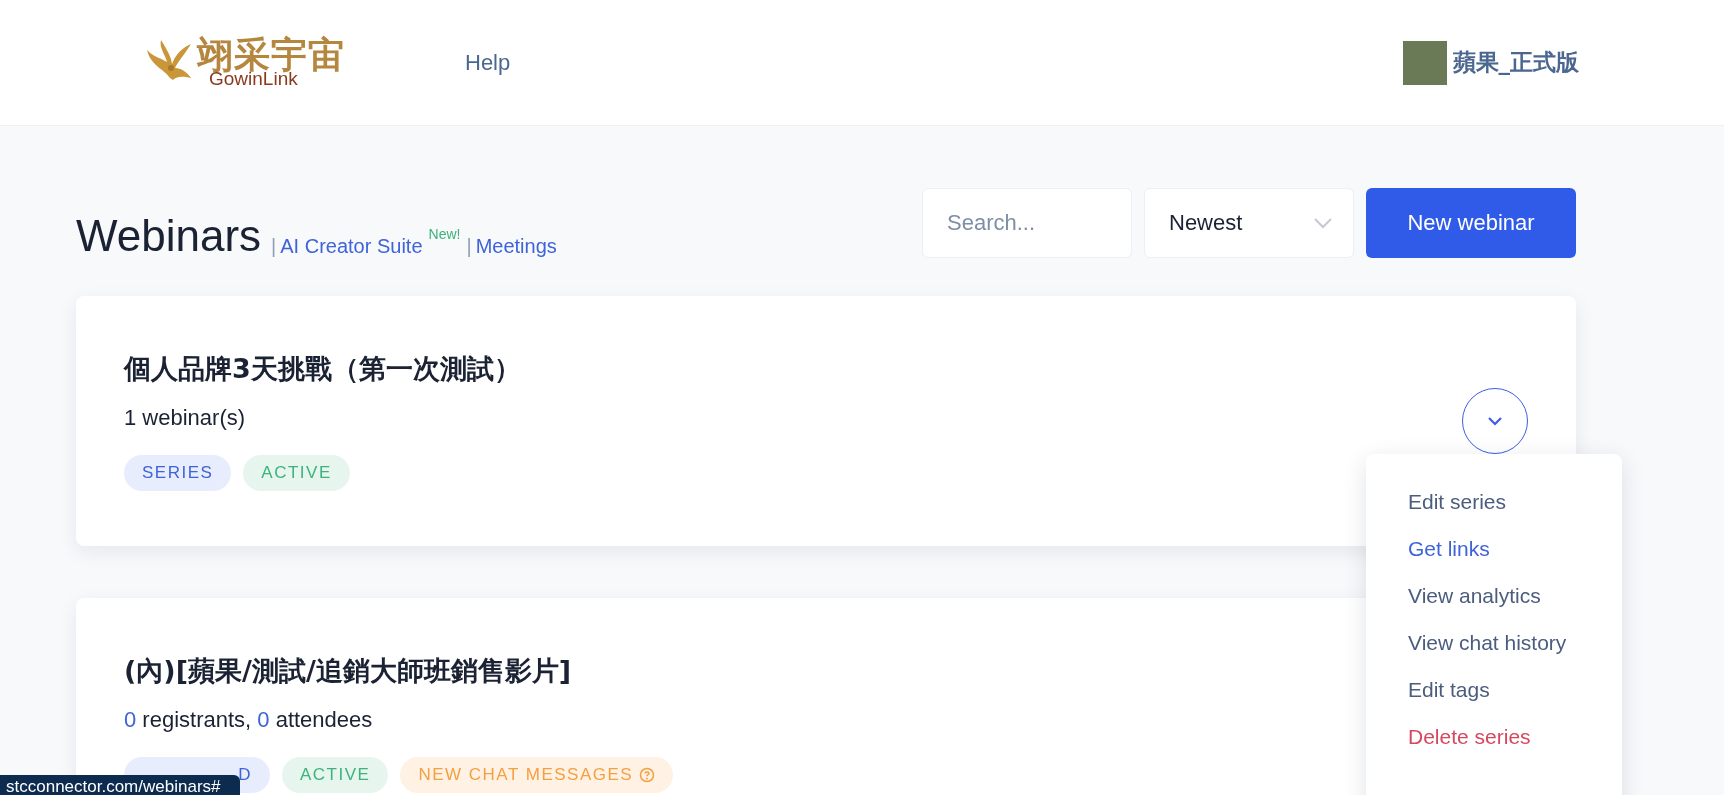 The width and height of the screenshot is (1724, 795). I want to click on user-name: 蘋果_正式版, so click(1515, 62).